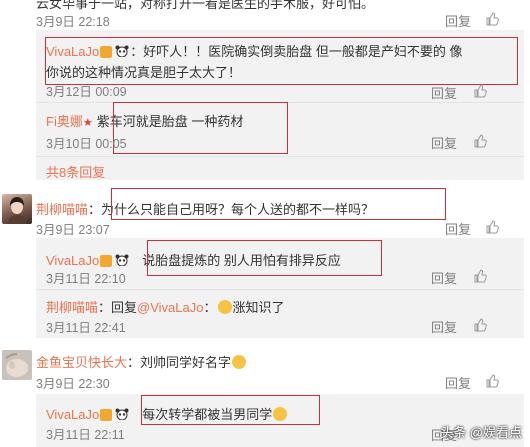 Image resolution: width=530 pixels, height=447 pixels. Describe the element at coordinates (239, 362) in the screenshot. I see `smile-emoji-icon` at that location.